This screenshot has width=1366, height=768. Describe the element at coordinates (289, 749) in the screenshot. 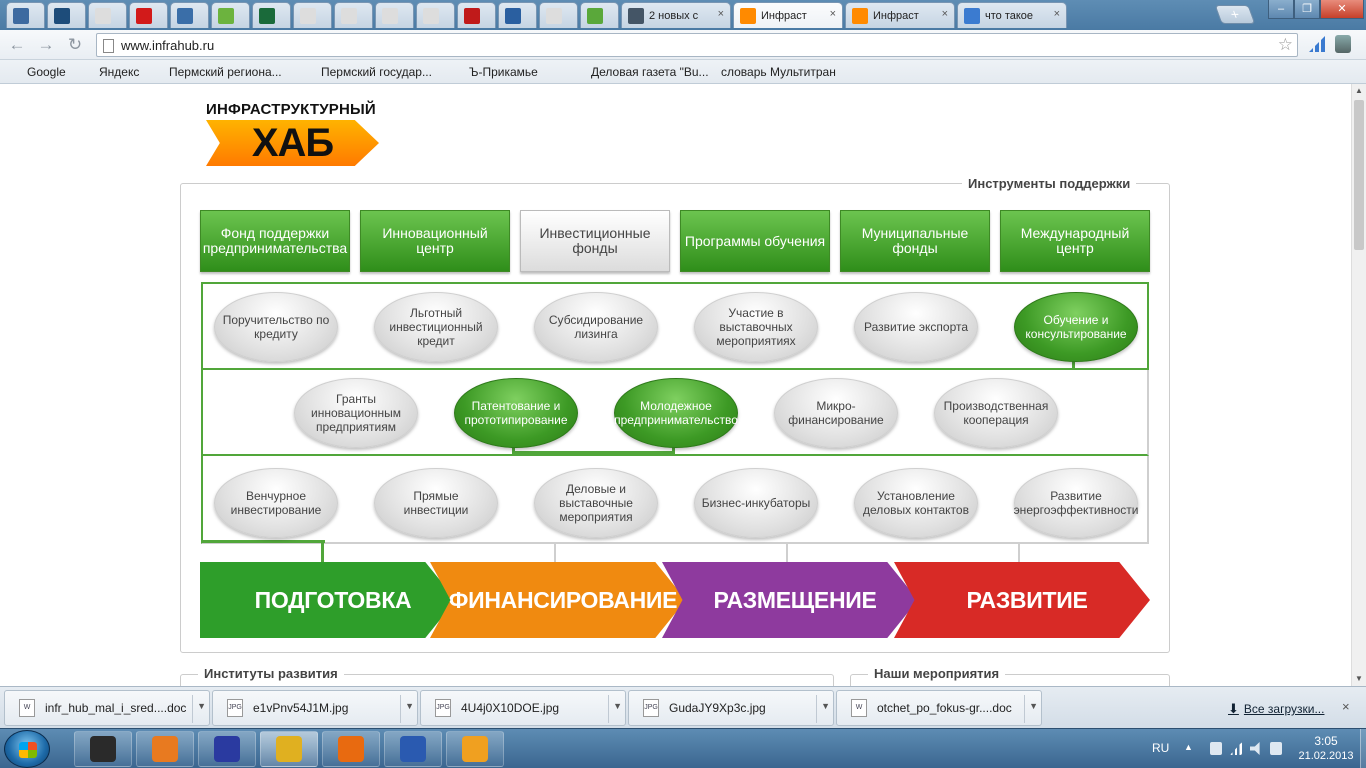

I see `taskbar-chrome-button` at that location.